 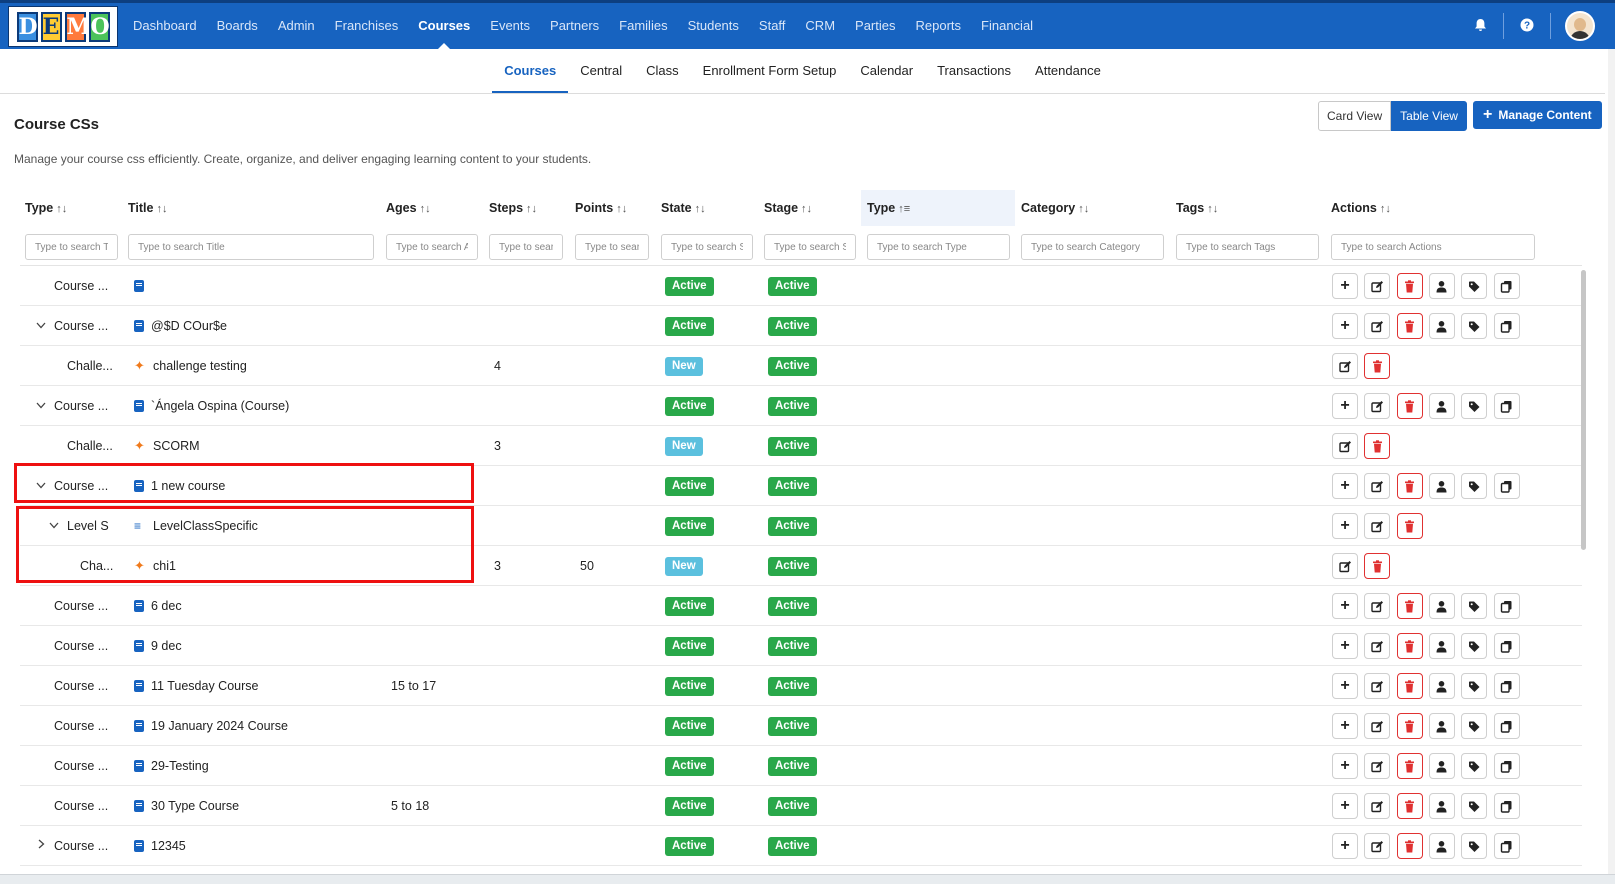 What do you see at coordinates (1055, 208) in the screenshot?
I see `column-header-category: Category ↑↓` at bounding box center [1055, 208].